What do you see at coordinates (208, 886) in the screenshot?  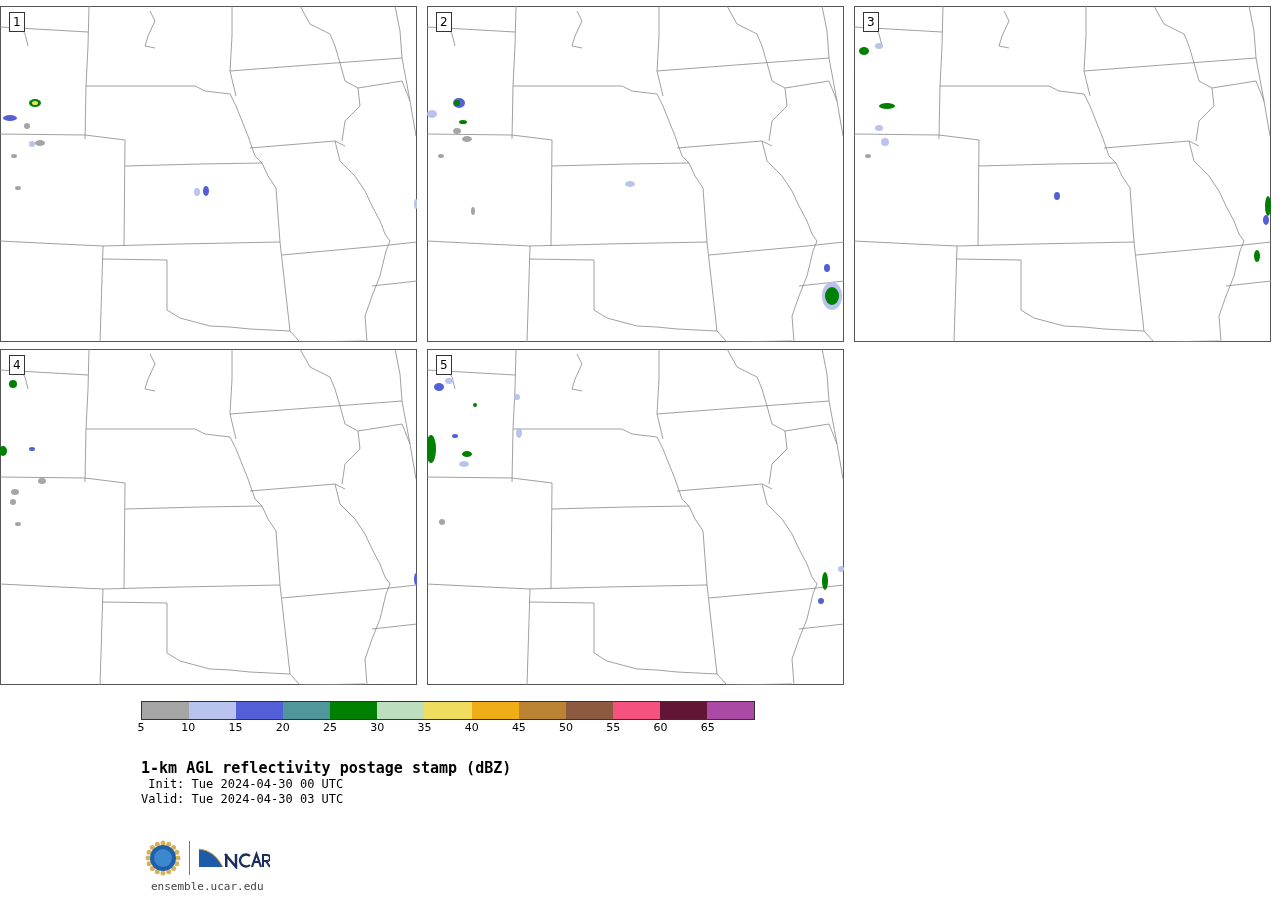 I see `website-url: ensemble.ucar.edu` at bounding box center [208, 886].